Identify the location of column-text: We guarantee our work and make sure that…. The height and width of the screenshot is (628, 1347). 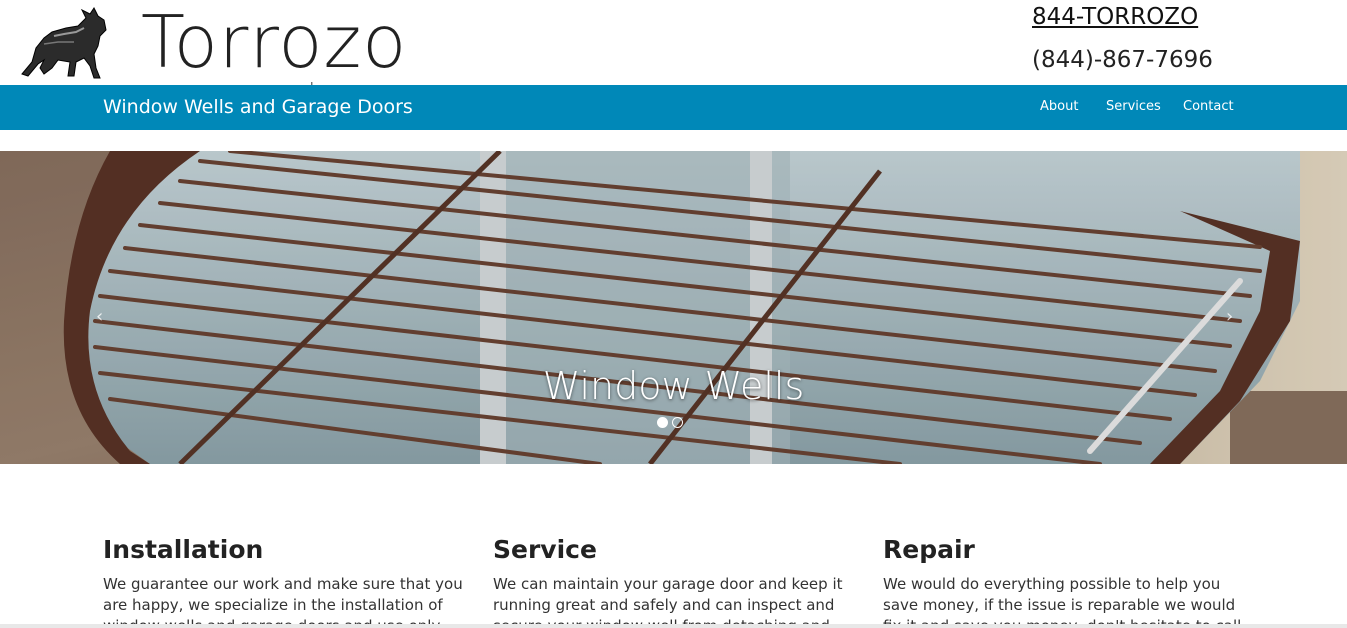
(283, 601).